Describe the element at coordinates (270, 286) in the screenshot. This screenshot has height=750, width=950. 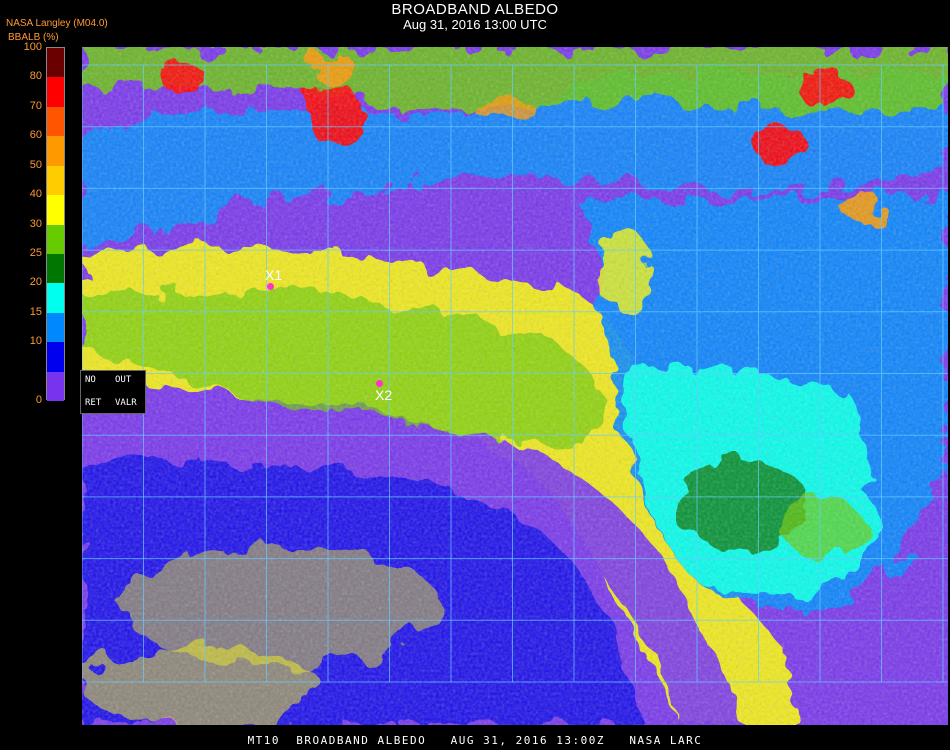
I see `marker-dot-x1` at that location.